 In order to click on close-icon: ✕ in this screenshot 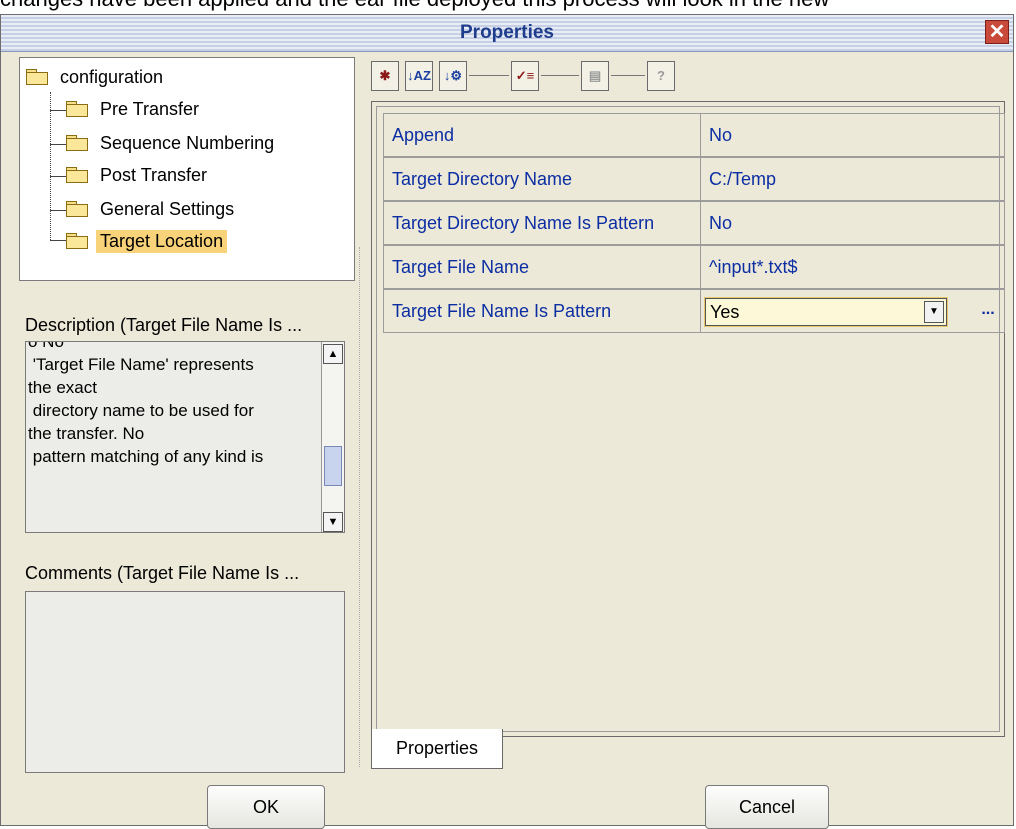, I will do `click(997, 32)`.